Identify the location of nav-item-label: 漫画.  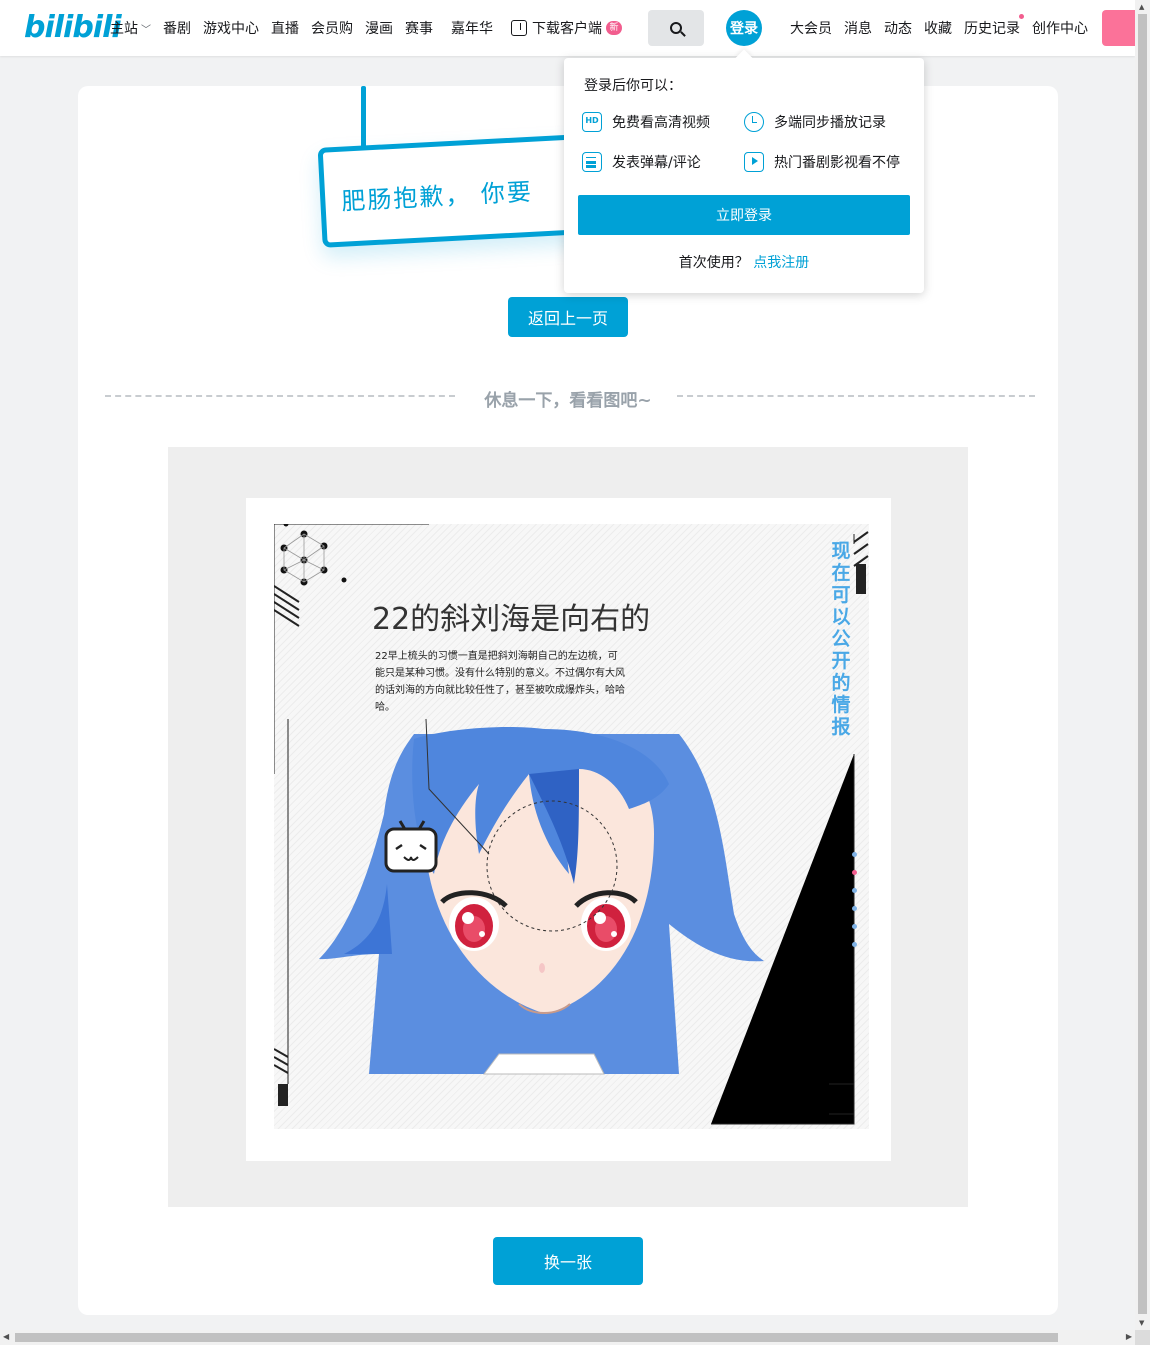
(379, 29).